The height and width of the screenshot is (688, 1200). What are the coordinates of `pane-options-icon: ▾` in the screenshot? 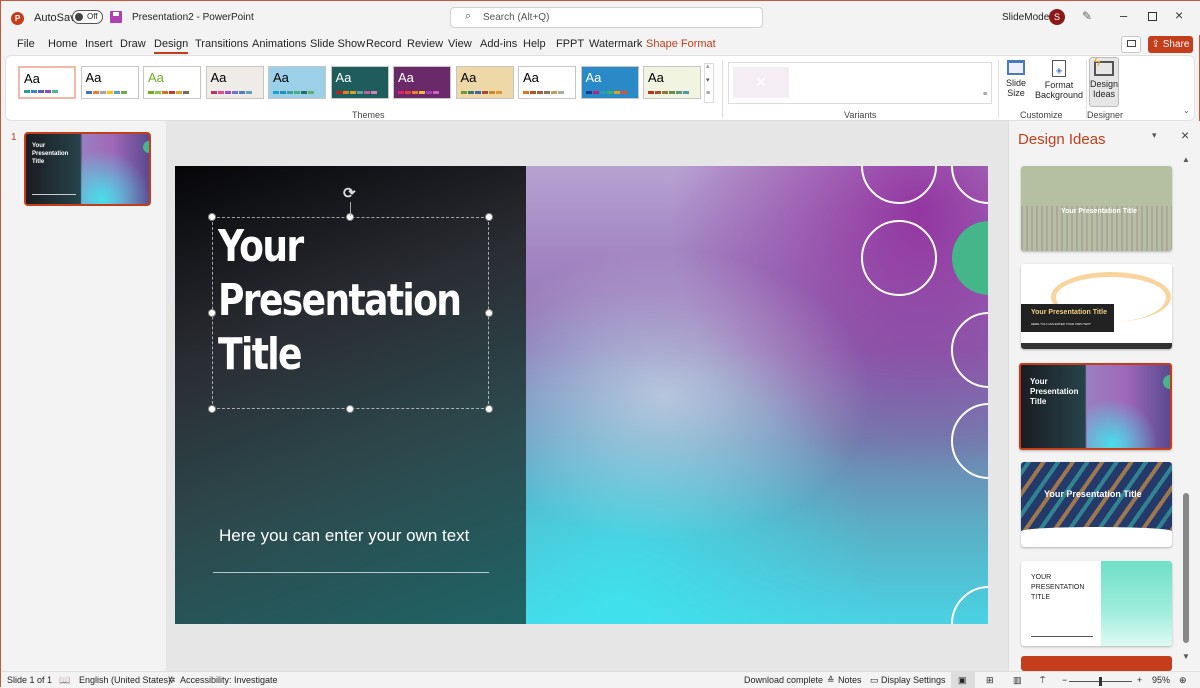 It's located at (1154, 135).